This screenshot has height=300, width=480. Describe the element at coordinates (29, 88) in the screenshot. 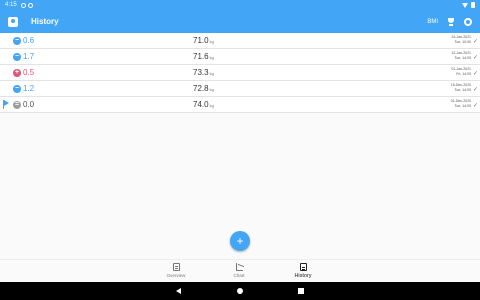

I see `weight-change: 1.2` at that location.